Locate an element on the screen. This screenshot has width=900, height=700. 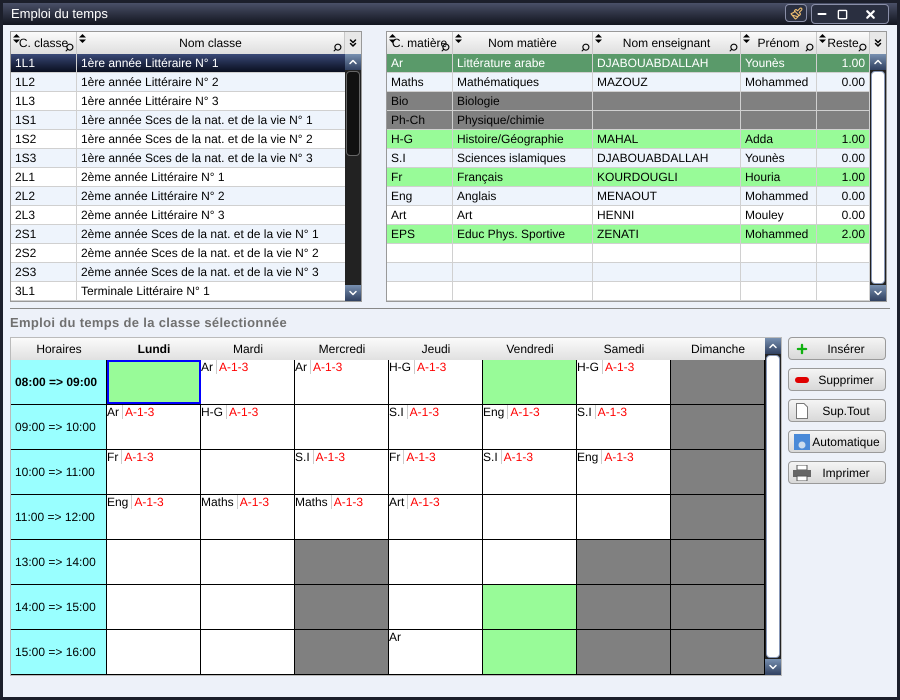
table-cell: Houria is located at coordinates (762, 177).